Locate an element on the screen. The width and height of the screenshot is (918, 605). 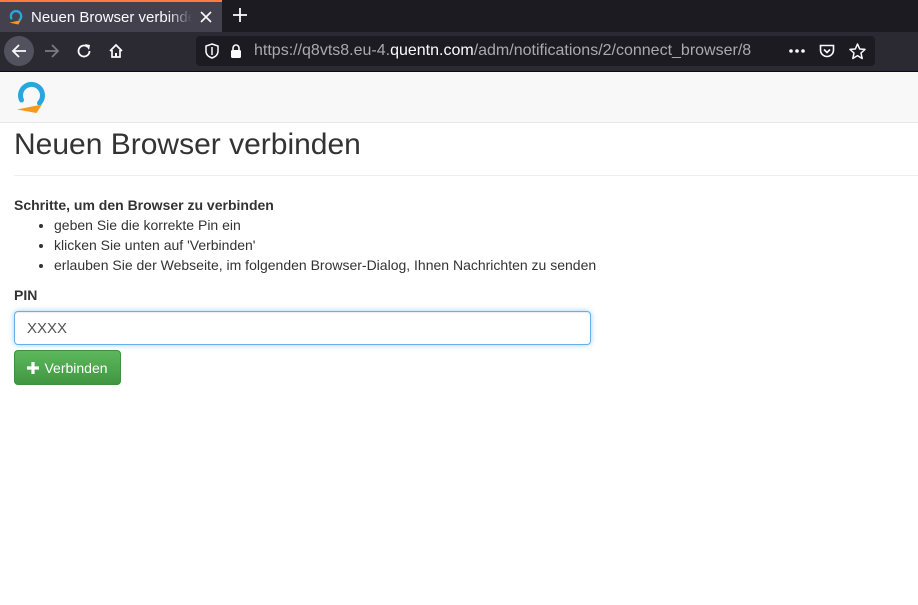
home-button is located at coordinates (116, 51).